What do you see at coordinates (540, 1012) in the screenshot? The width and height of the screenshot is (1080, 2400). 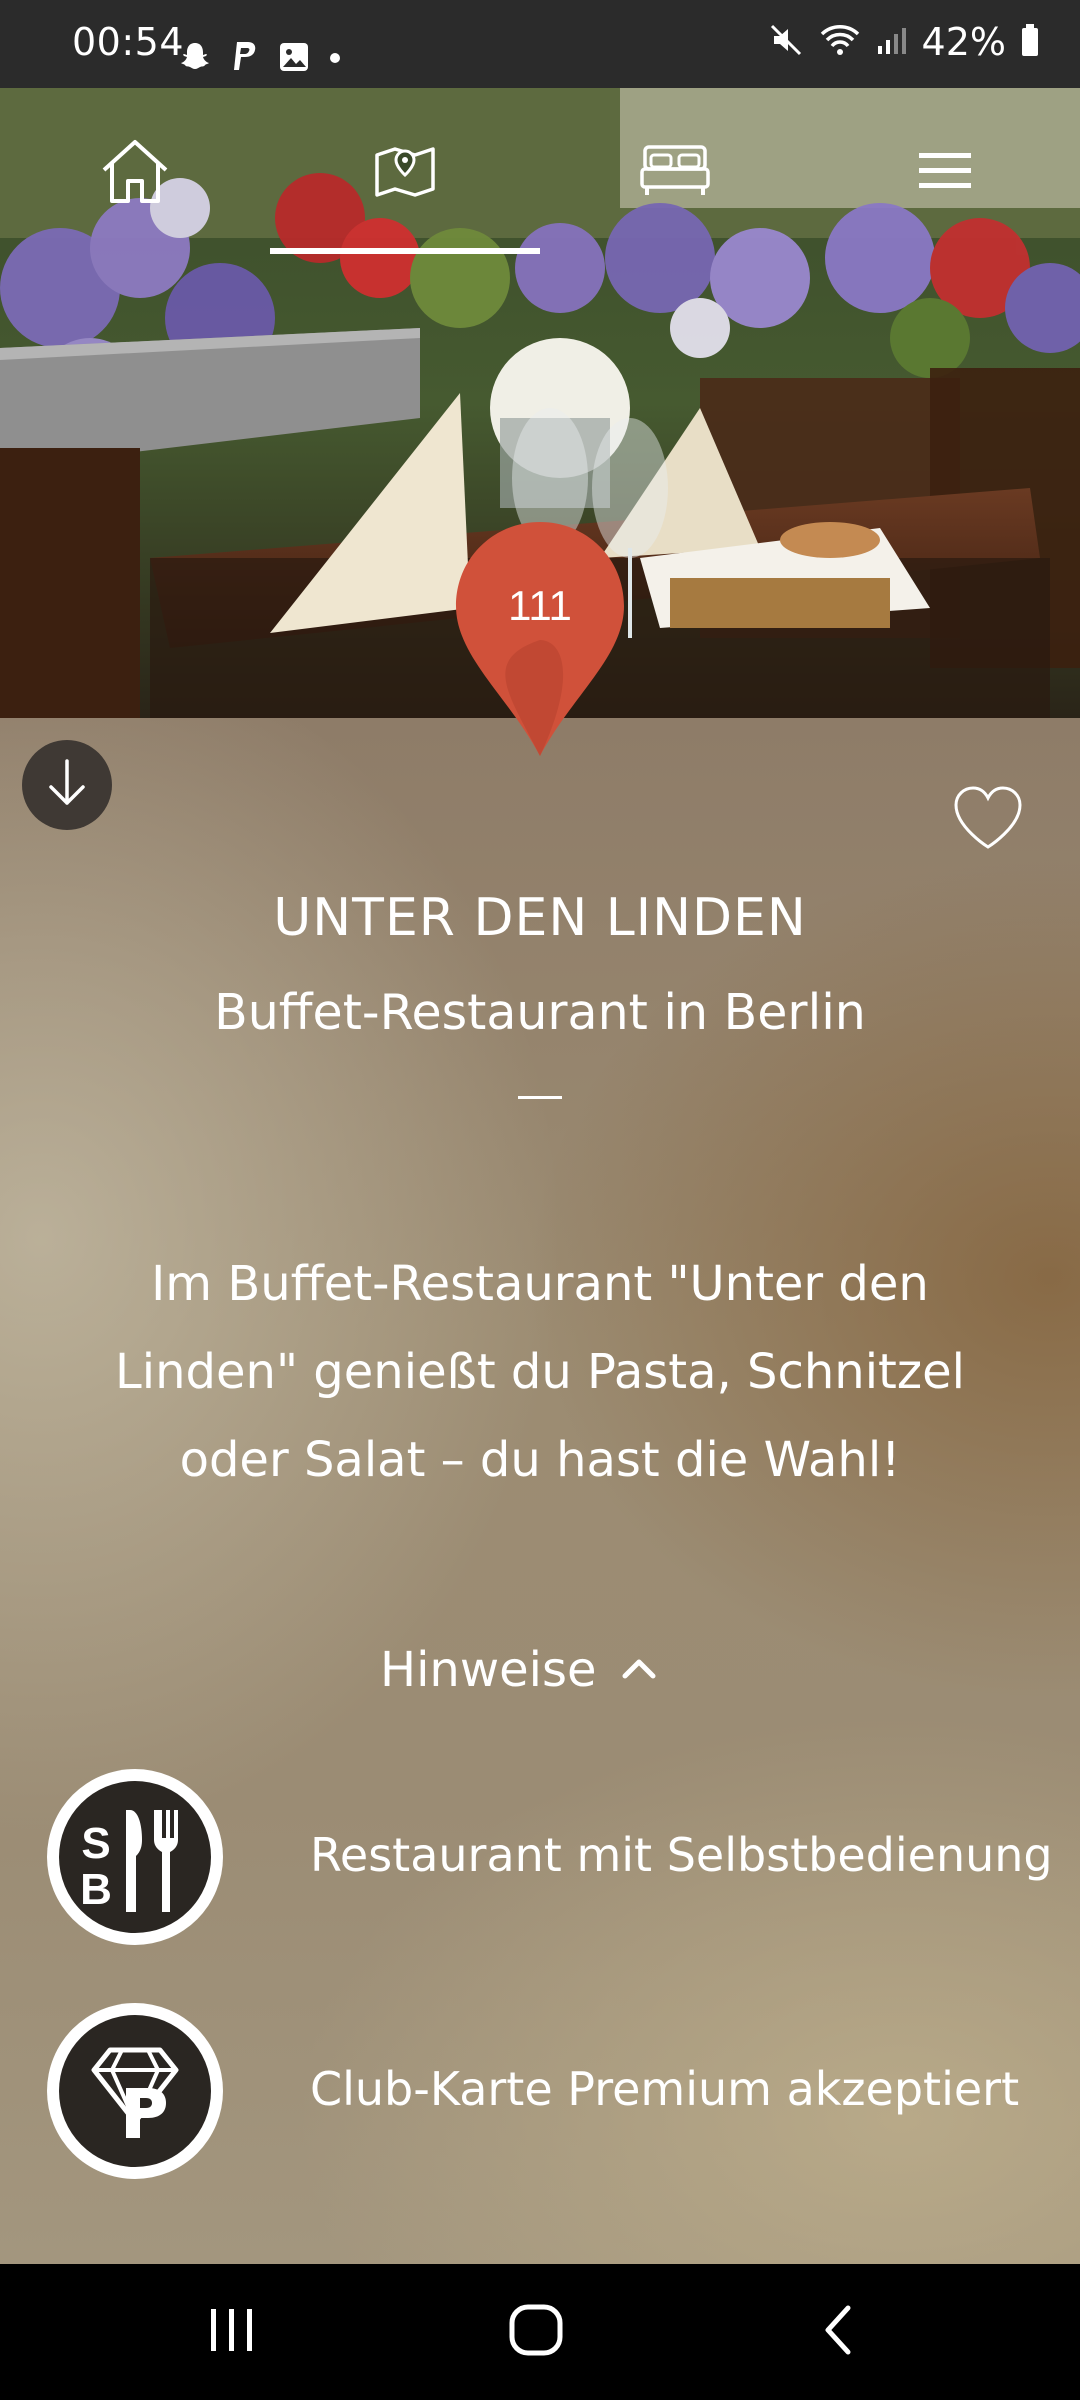 I see `venue-subtitle: Buffet-Restaurant in Berlin` at bounding box center [540, 1012].